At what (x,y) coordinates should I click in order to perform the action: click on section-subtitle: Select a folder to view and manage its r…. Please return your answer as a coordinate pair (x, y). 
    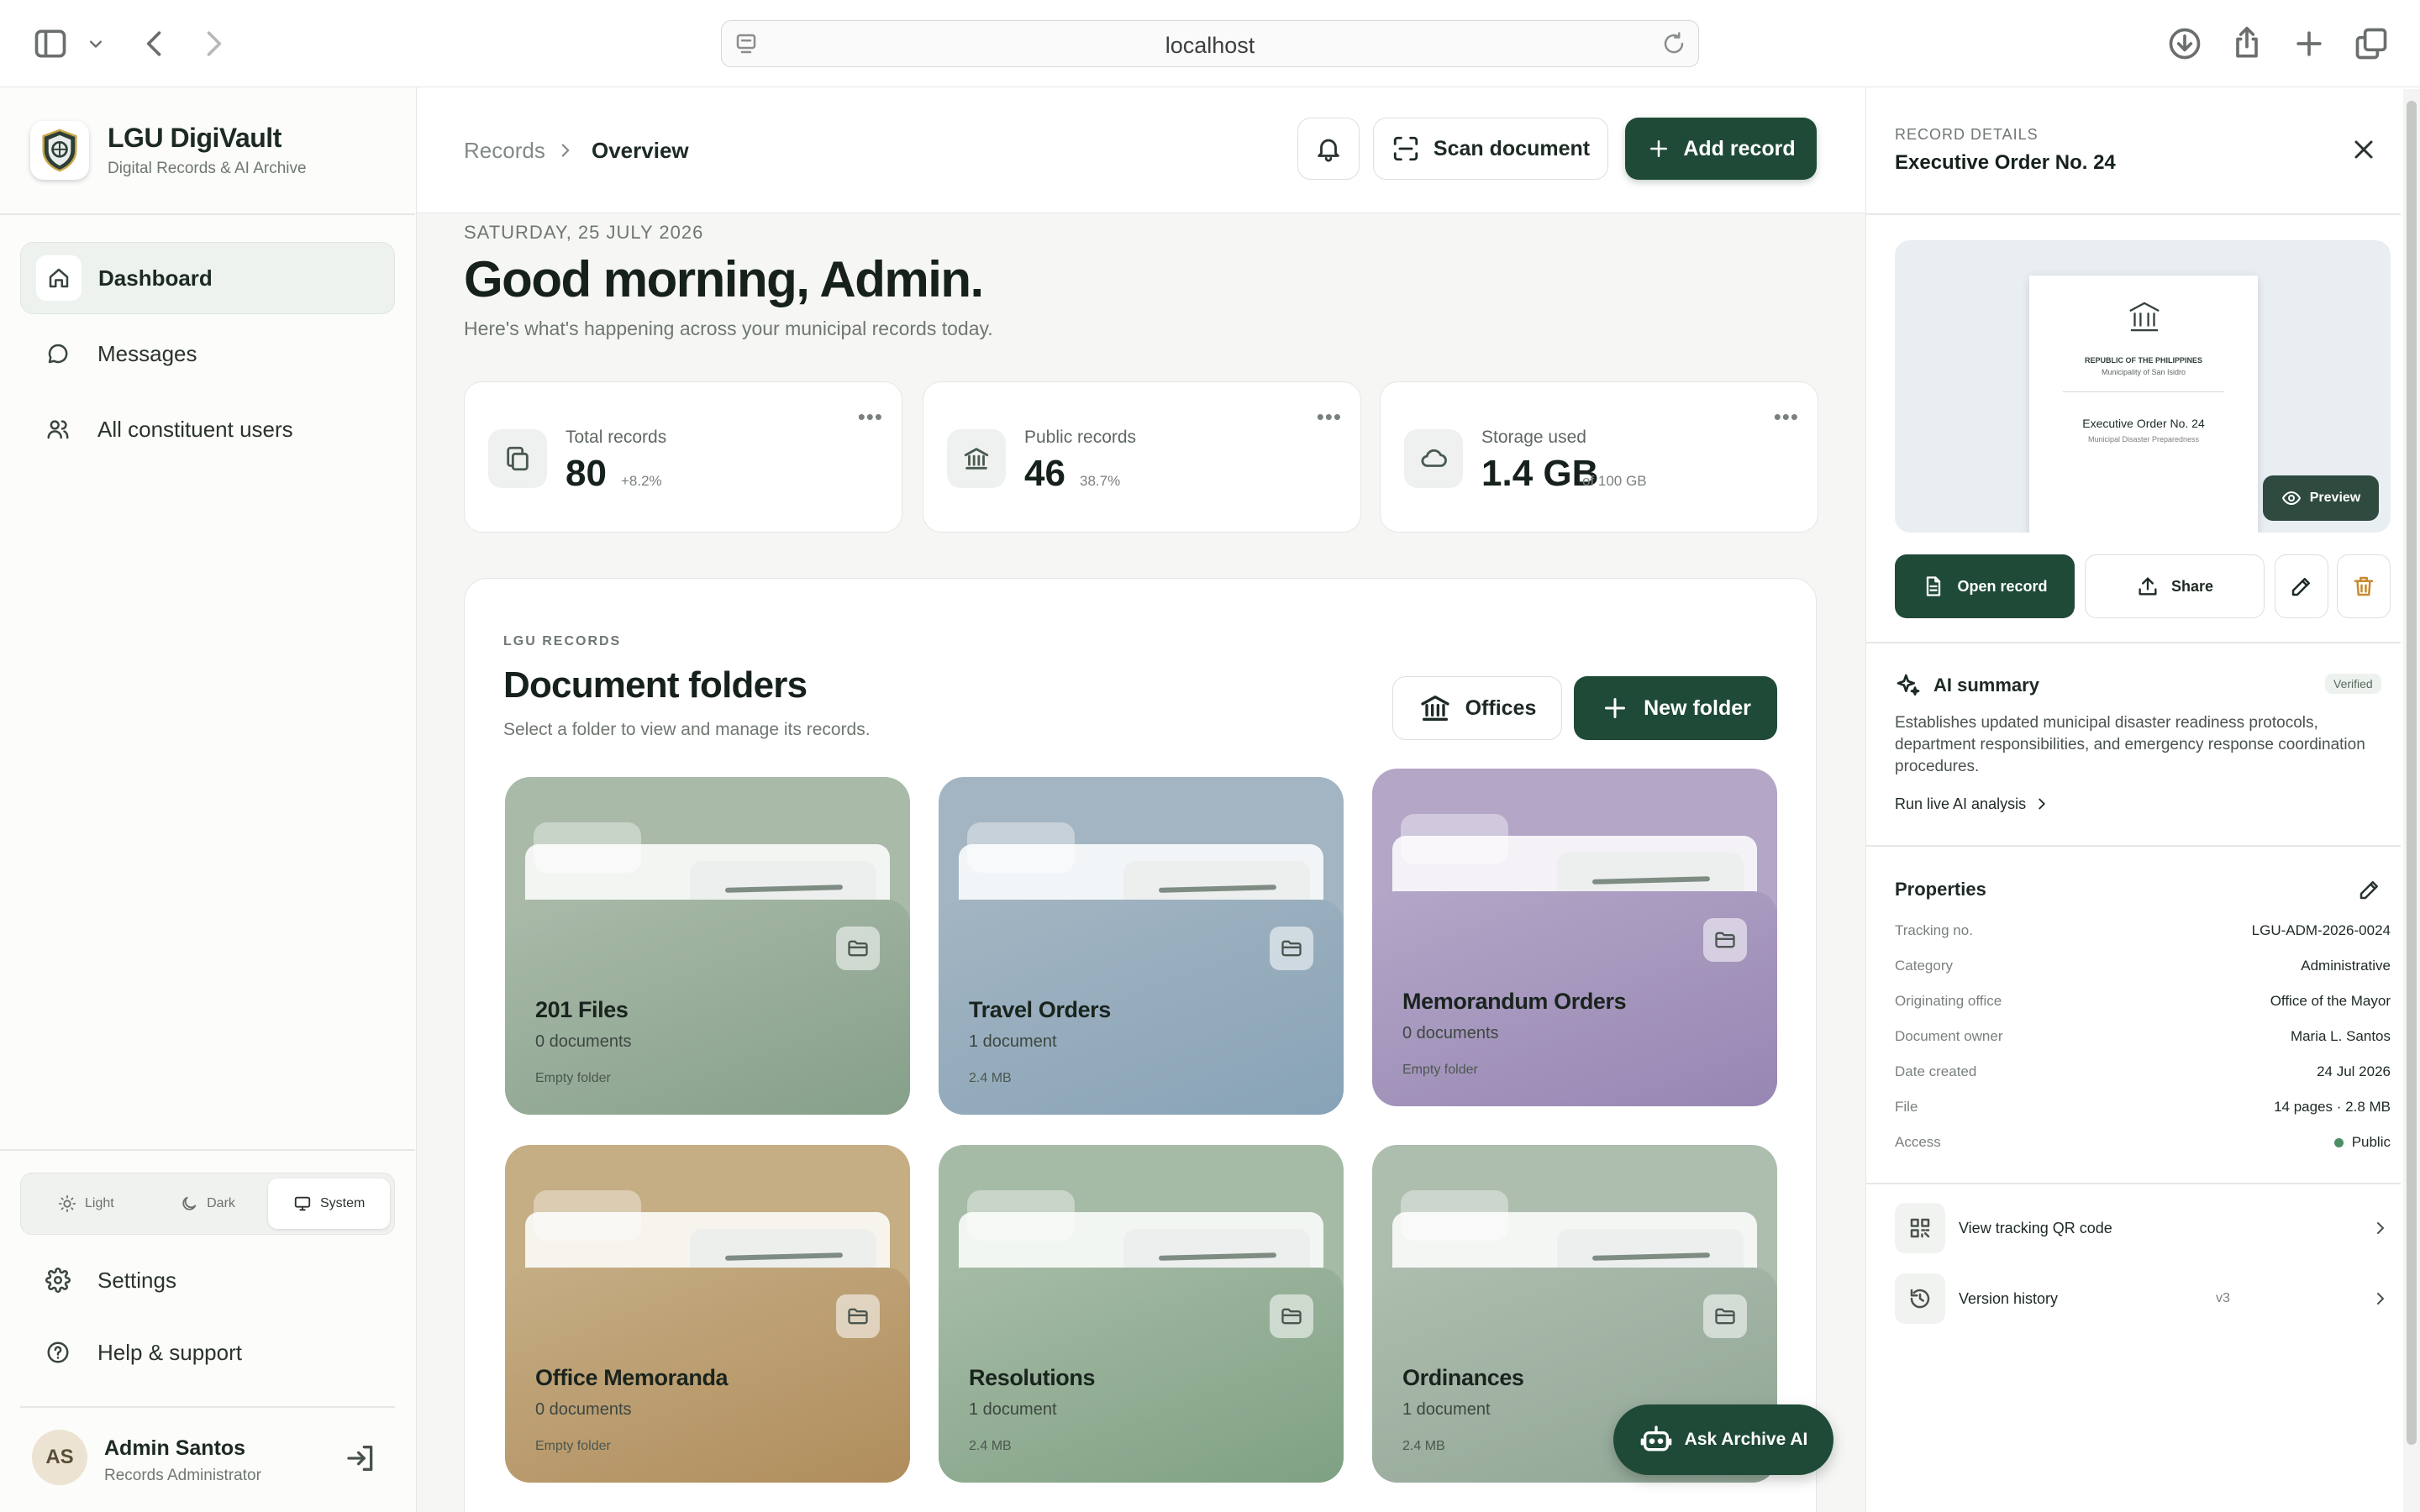
    Looking at the image, I should click on (687, 729).